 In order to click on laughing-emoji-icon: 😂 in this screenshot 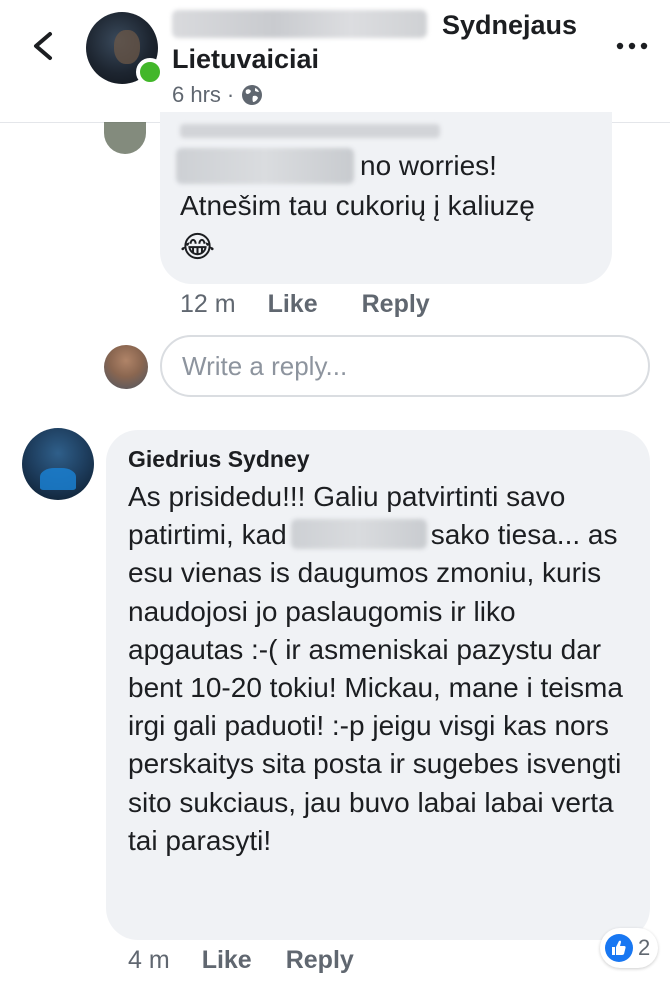, I will do `click(198, 247)`.